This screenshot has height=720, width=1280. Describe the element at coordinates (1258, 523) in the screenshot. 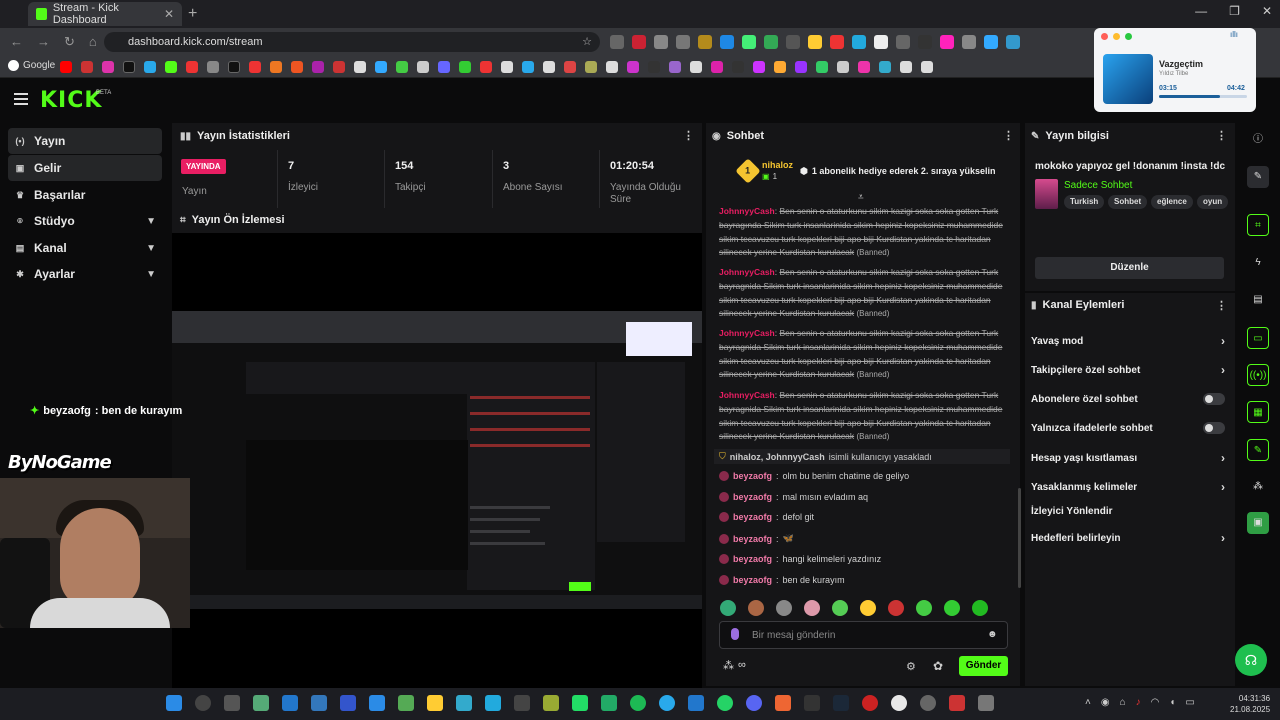

I see `game-icon: ▣` at that location.